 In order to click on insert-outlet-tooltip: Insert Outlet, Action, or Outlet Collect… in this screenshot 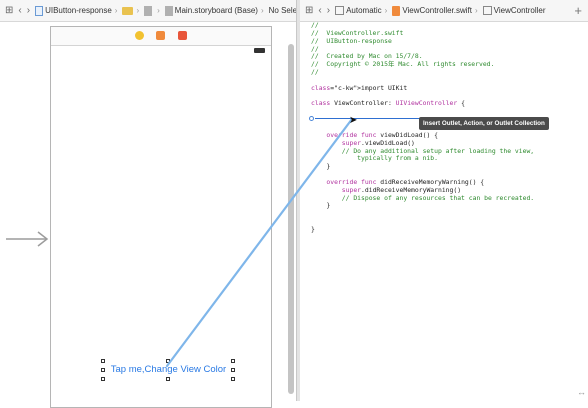, I will do `click(484, 123)`.